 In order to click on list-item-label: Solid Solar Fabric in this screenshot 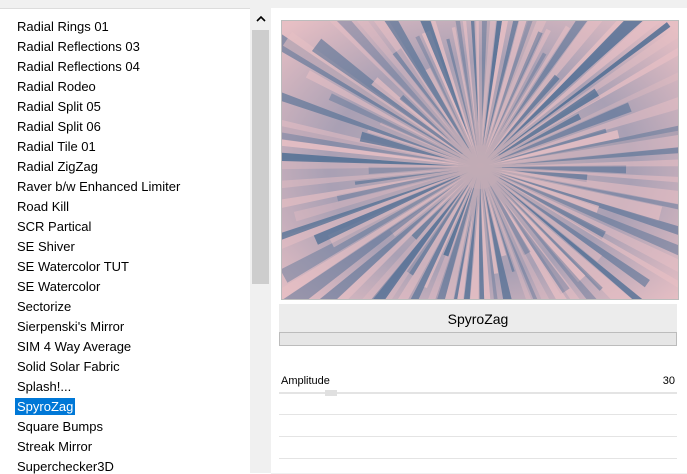, I will do `click(68, 366)`.